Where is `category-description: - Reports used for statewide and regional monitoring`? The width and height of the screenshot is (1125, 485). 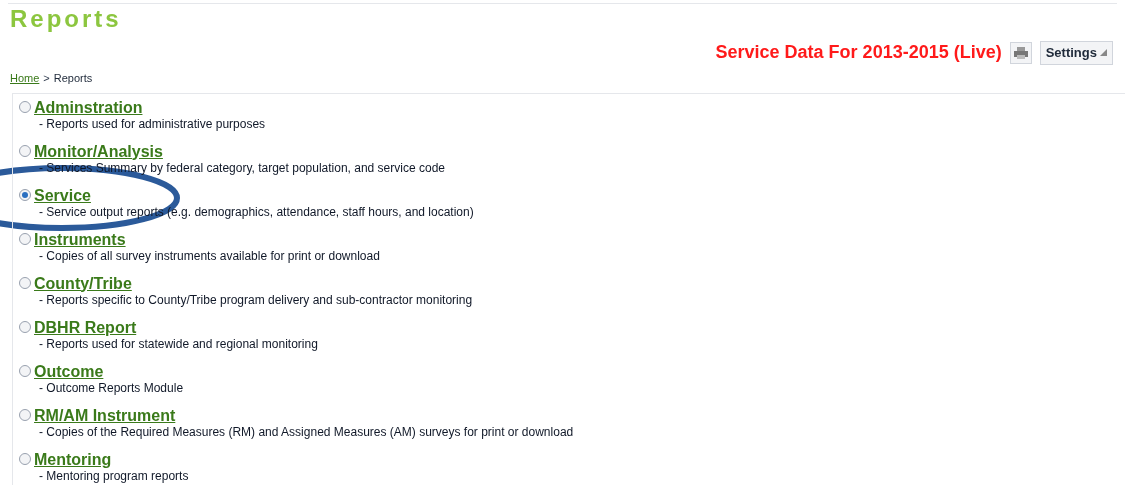
category-description: - Reports used for statewide and regional monitoring is located at coordinates (178, 343).